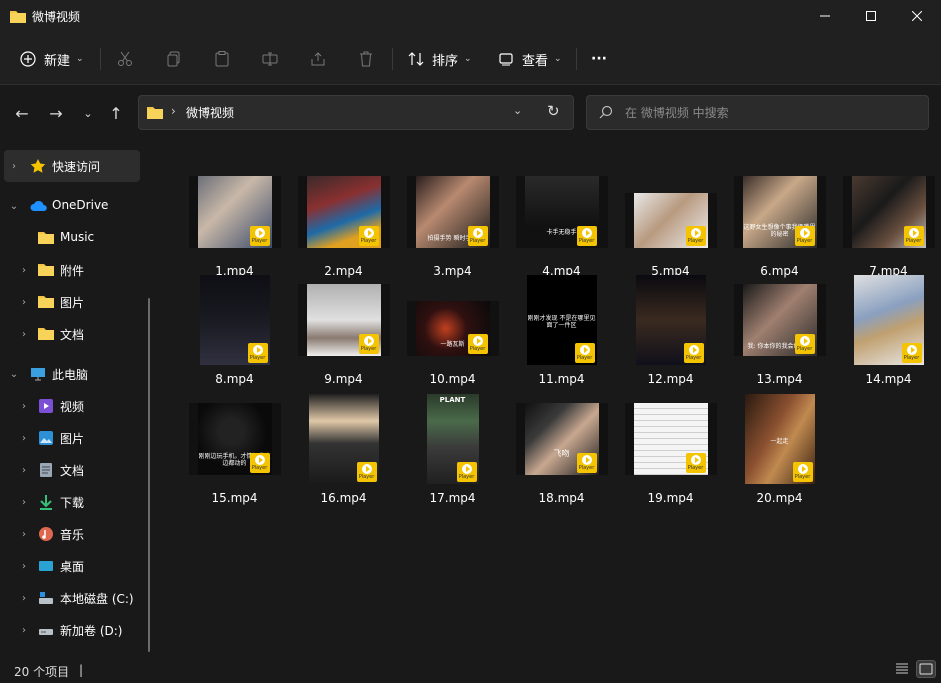 Image resolution: width=941 pixels, height=683 pixels. What do you see at coordinates (22, 113) in the screenshot?
I see `back-button: ←` at bounding box center [22, 113].